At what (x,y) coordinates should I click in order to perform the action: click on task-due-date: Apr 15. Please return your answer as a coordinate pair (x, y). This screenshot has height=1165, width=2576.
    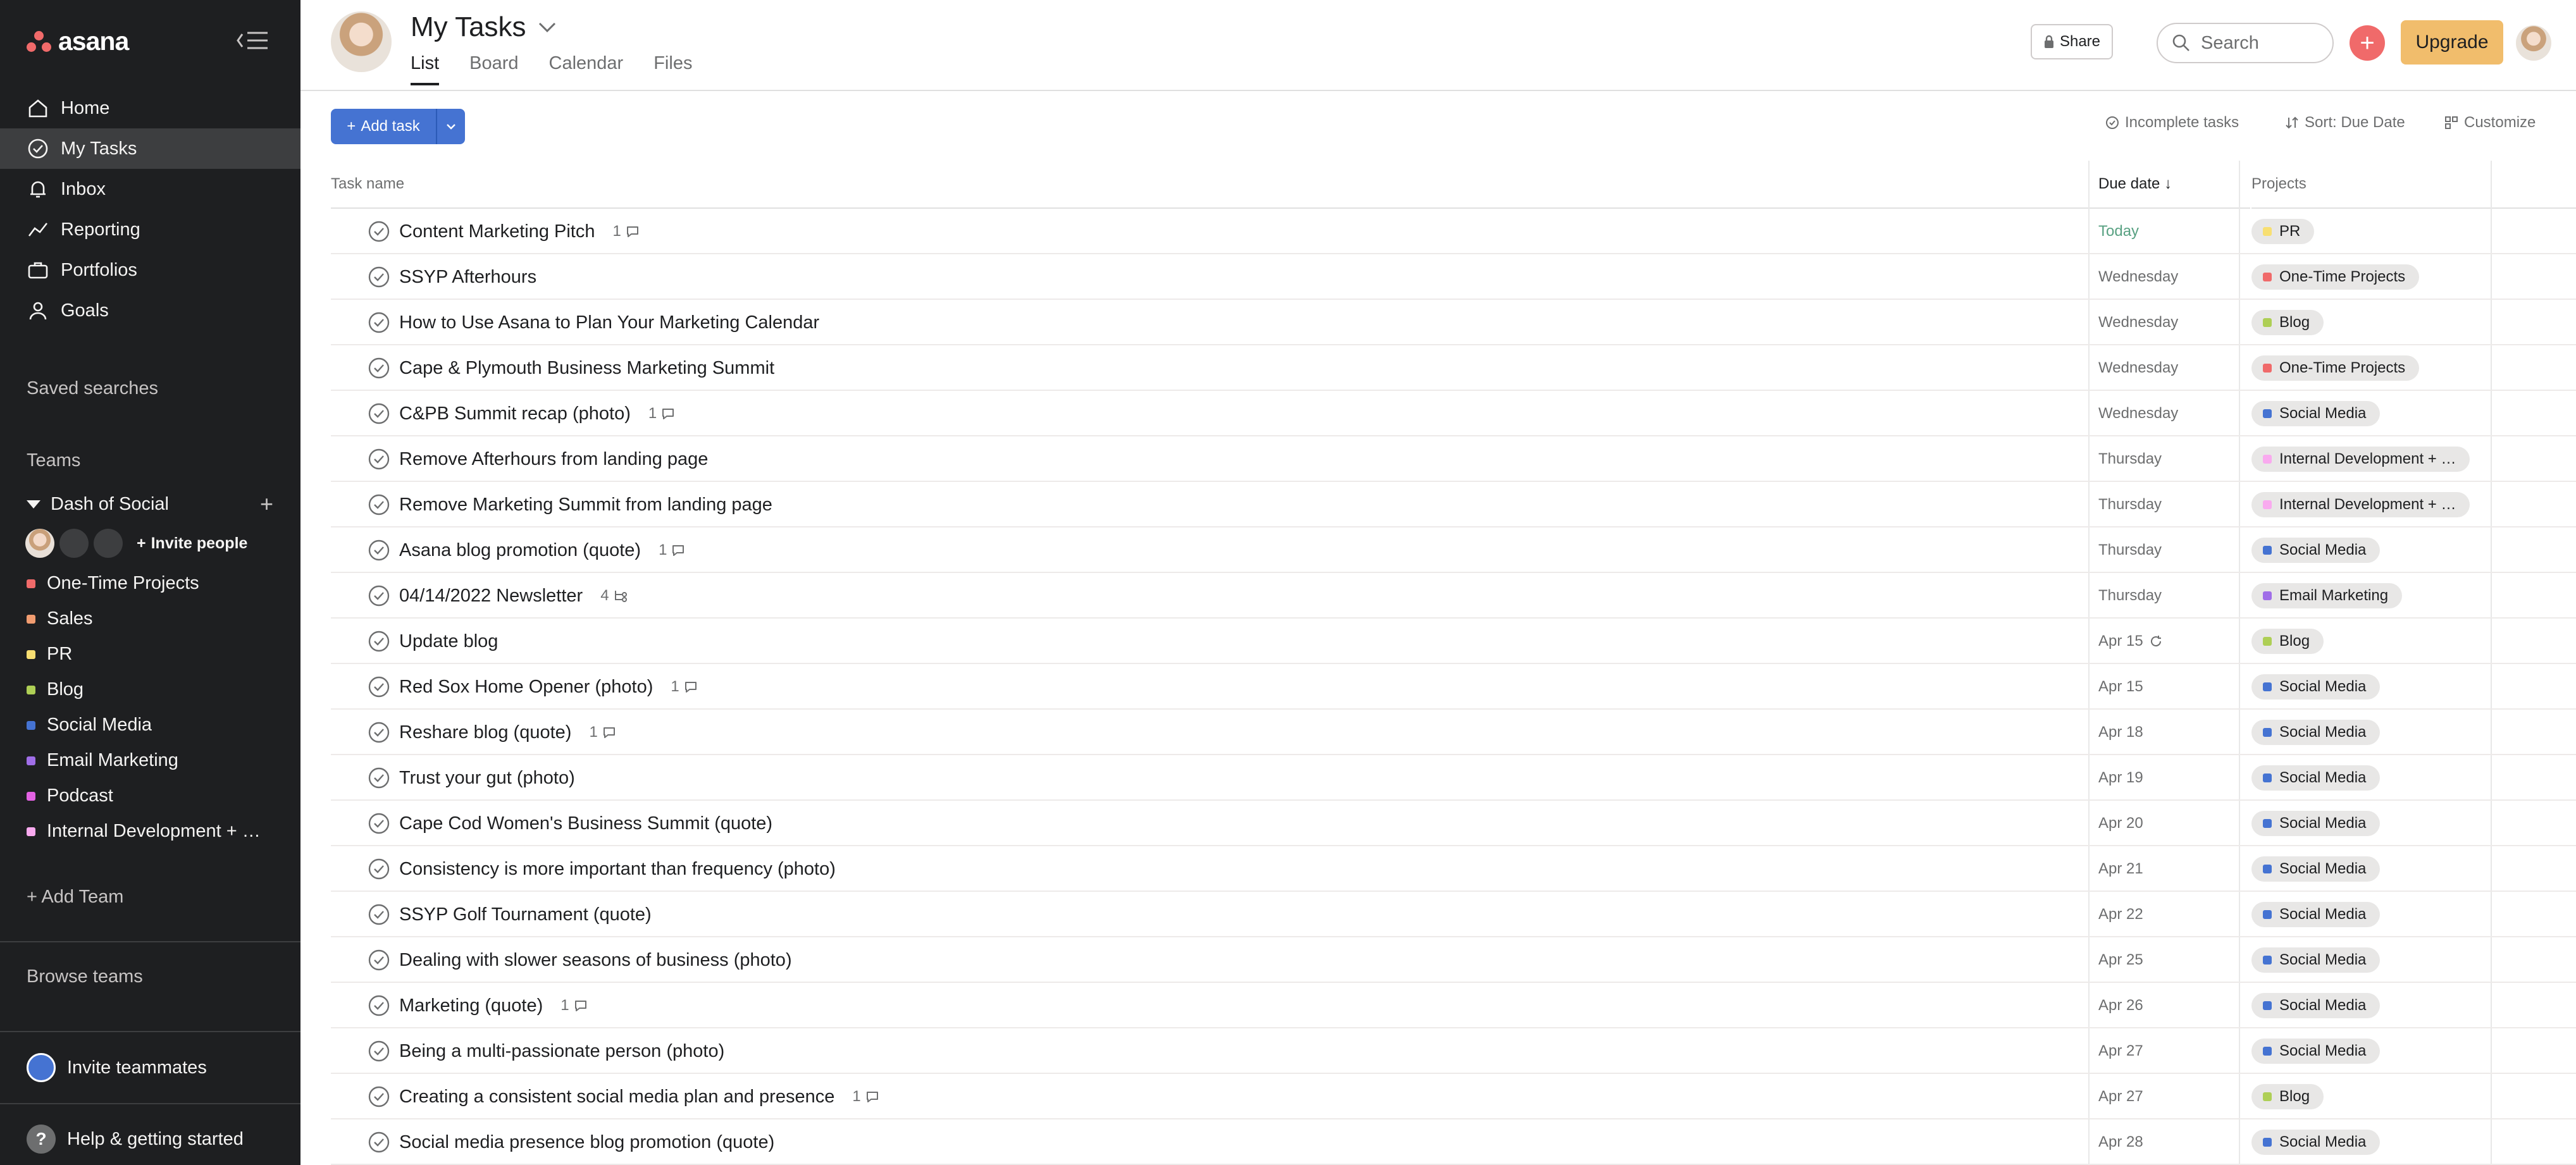
    Looking at the image, I should click on (2131, 641).